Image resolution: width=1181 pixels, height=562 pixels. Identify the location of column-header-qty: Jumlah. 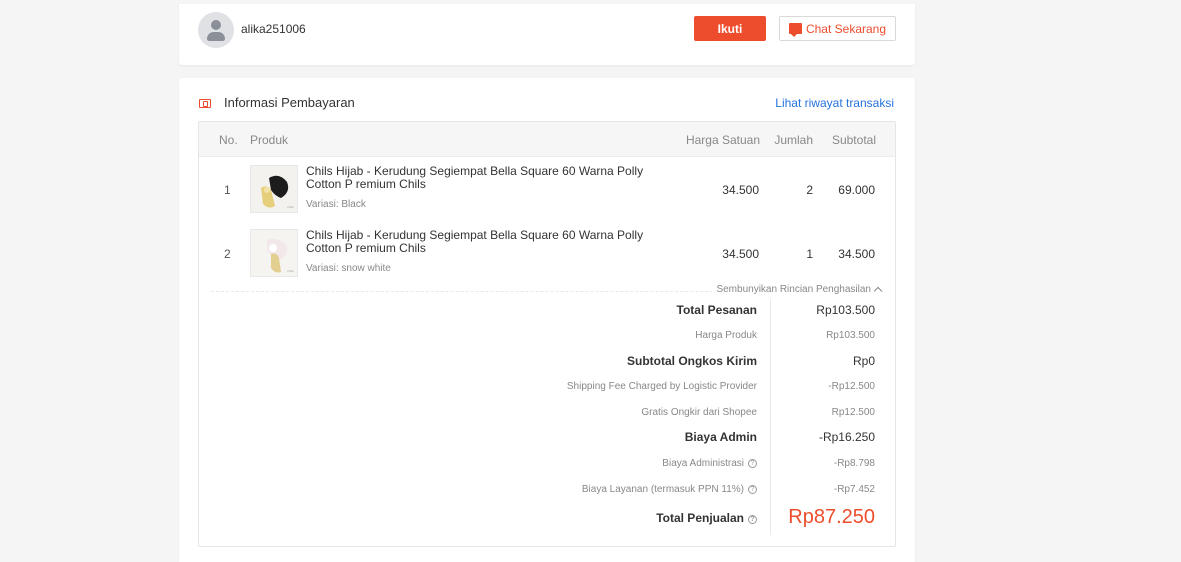
(793, 140).